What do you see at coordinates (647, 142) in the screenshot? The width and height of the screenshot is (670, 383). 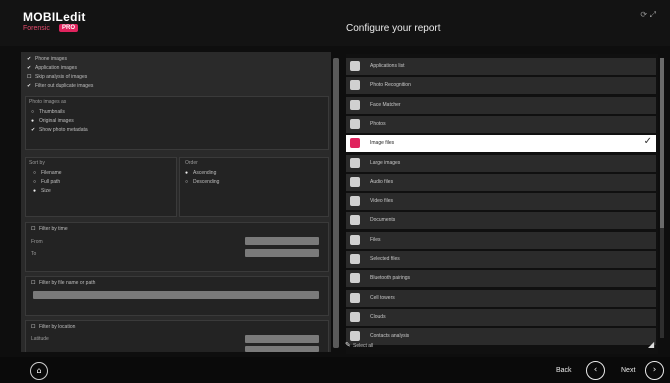 I see `checkmark-icon: ✓` at bounding box center [647, 142].